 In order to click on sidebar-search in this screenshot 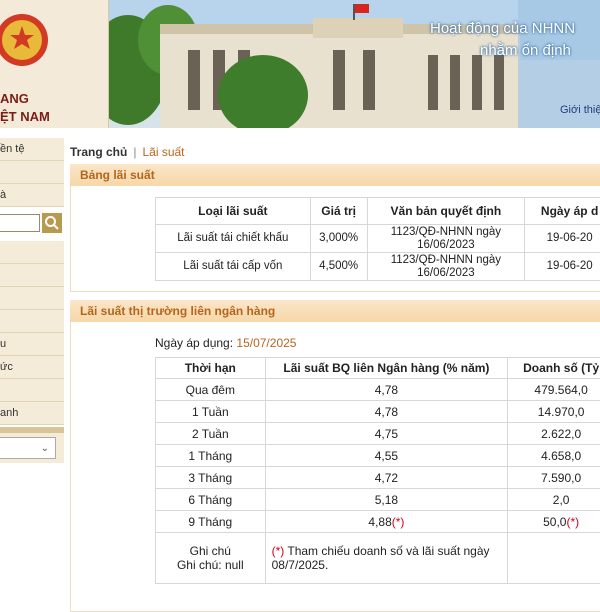, I will do `click(32, 224)`.